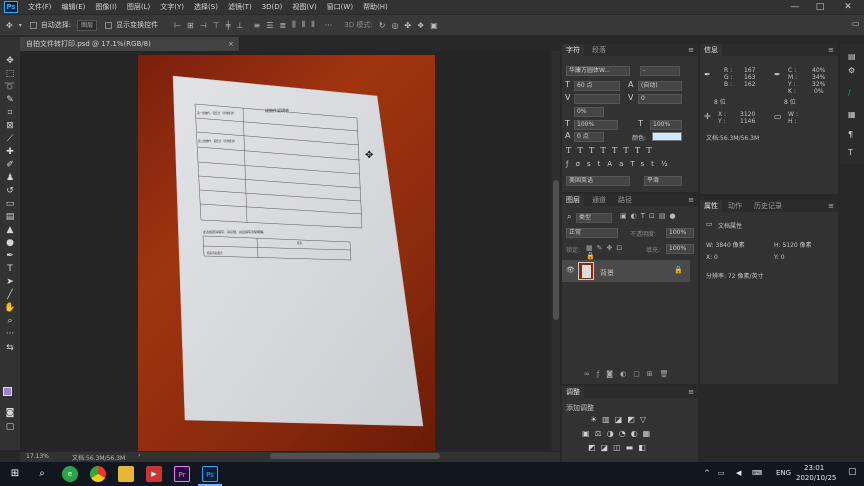 The width and height of the screenshot is (864, 486). I want to click on menu-layer: 图层(L), so click(138, 7).